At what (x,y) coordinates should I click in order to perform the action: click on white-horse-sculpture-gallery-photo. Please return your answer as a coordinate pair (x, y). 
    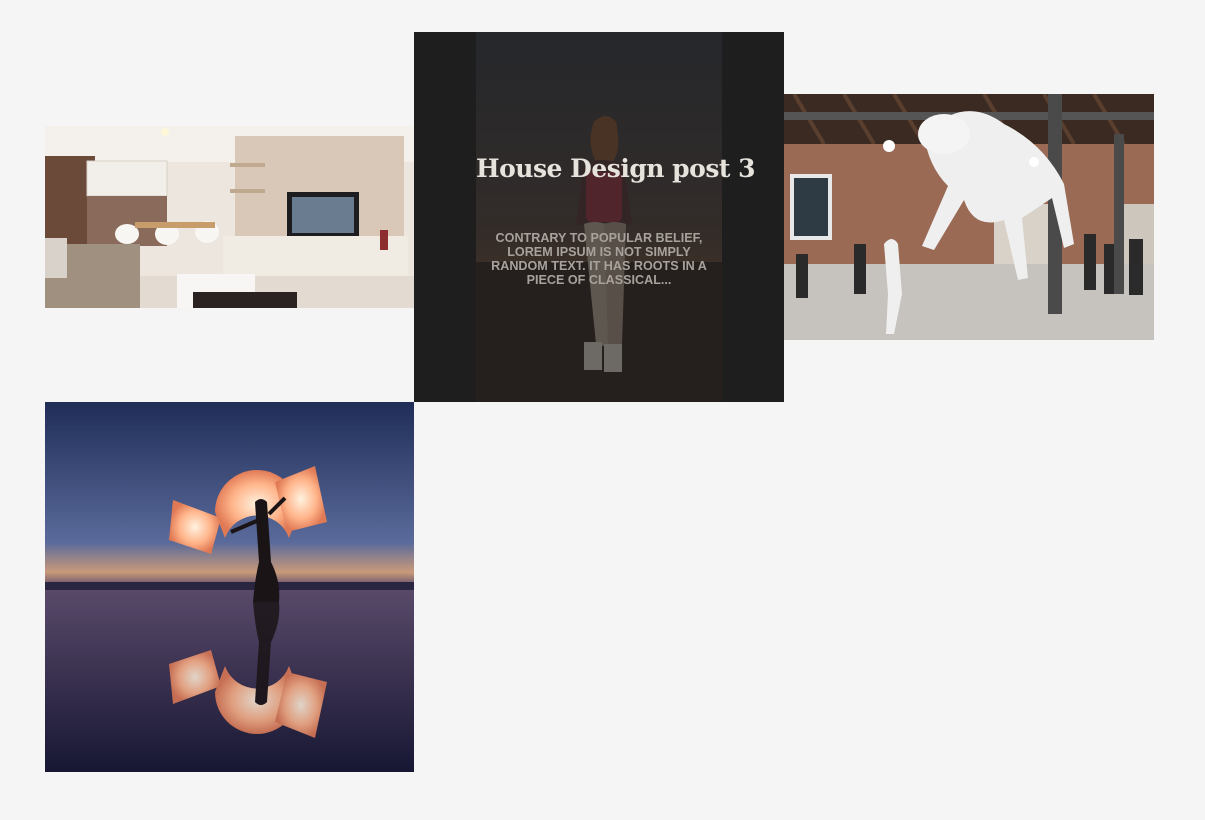
    Looking at the image, I should click on (969, 217).